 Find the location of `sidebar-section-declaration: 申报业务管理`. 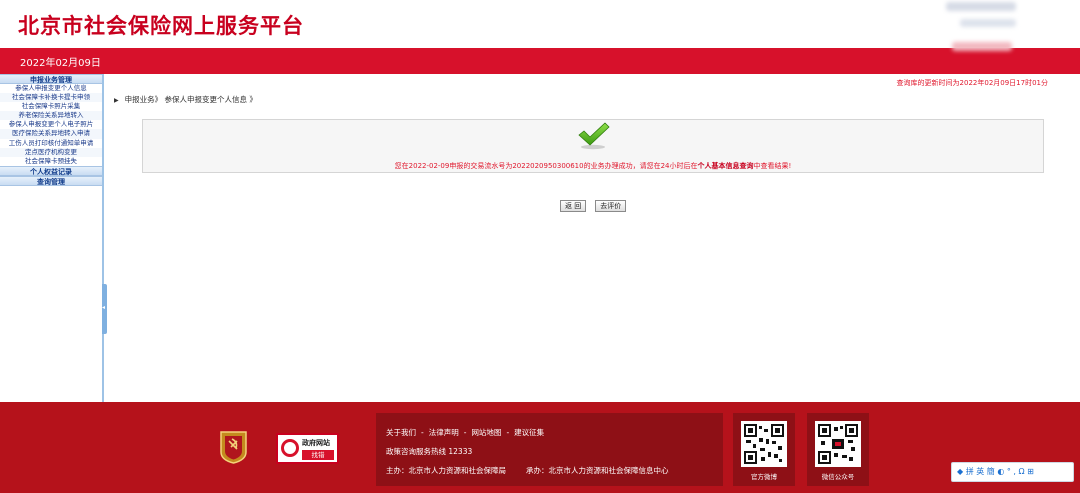

sidebar-section-declaration: 申报业务管理 is located at coordinates (51, 79).